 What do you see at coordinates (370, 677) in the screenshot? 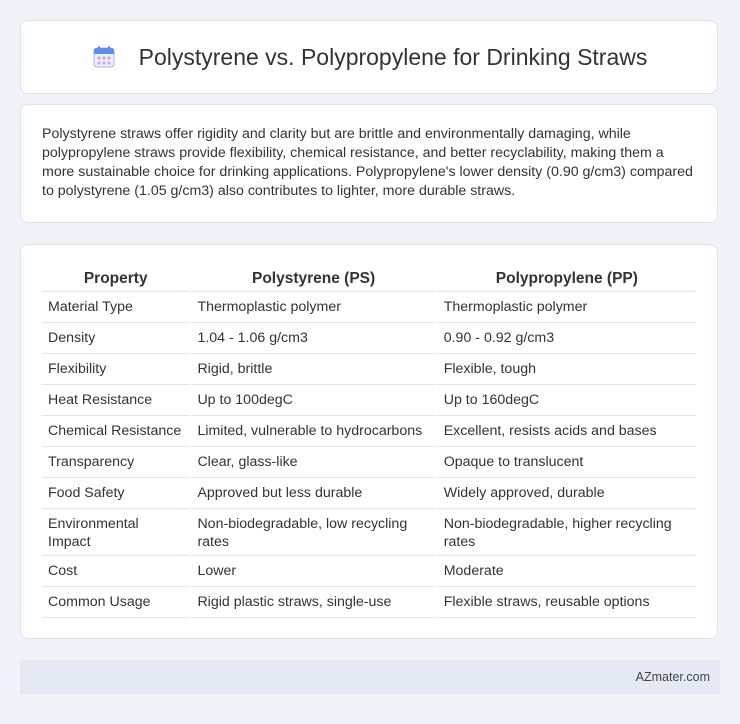
I see `footer-bar: AZmater.com` at bounding box center [370, 677].